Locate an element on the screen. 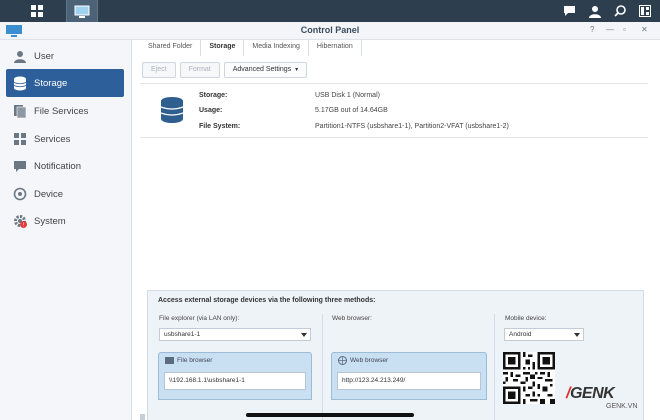 This screenshot has height=420, width=660. qr-code-image is located at coordinates (529, 378).